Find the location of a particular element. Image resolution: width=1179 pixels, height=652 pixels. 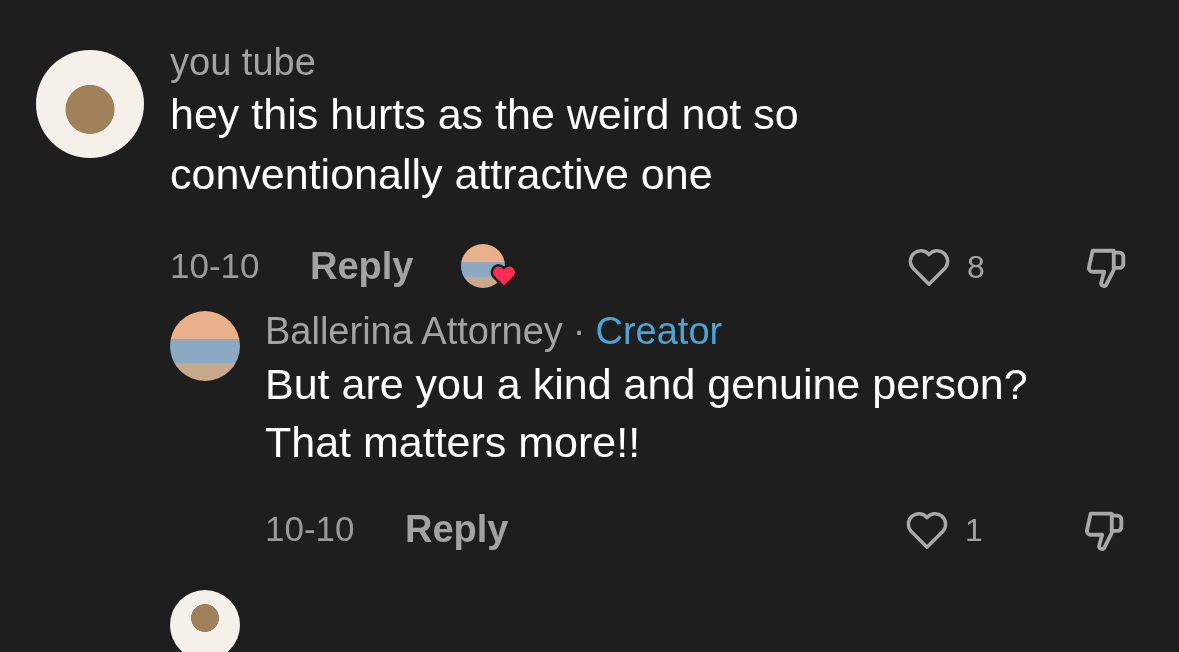

avatar is located at coordinates (205, 621).